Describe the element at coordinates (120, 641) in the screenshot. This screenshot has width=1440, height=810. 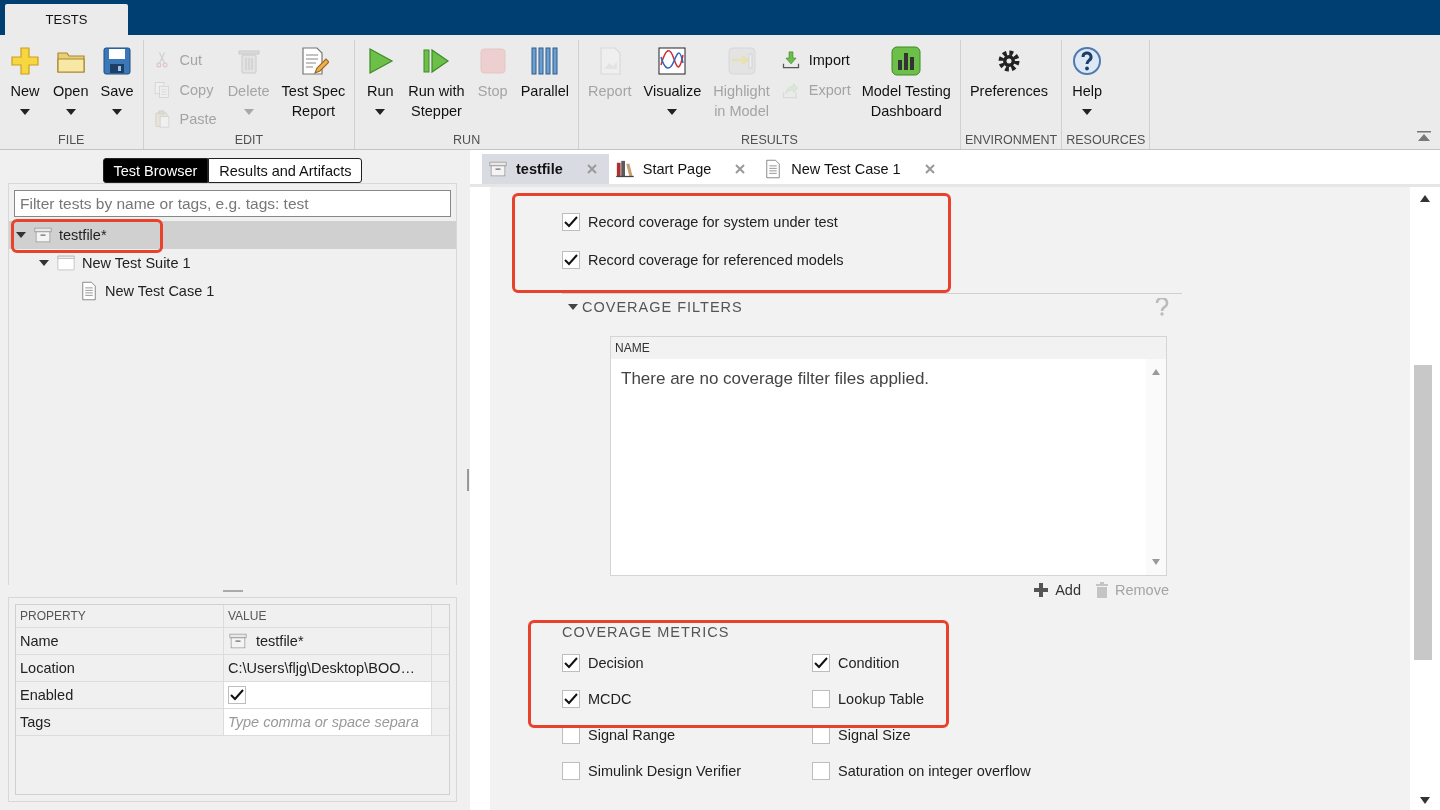
I see `table-cell: Name` at that location.